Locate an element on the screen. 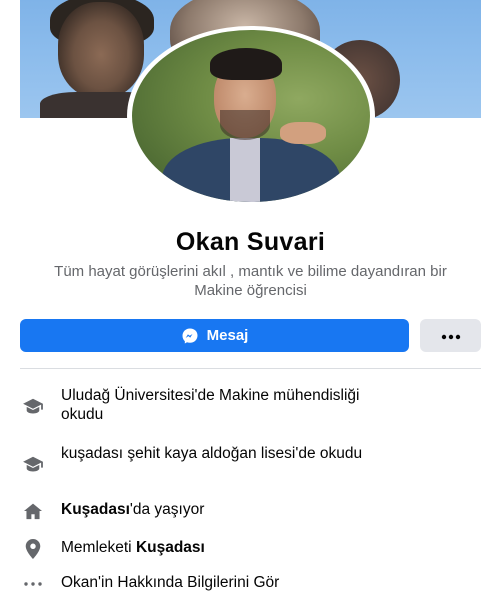 The image size is (501, 595). profile-avatar is located at coordinates (251, 116).